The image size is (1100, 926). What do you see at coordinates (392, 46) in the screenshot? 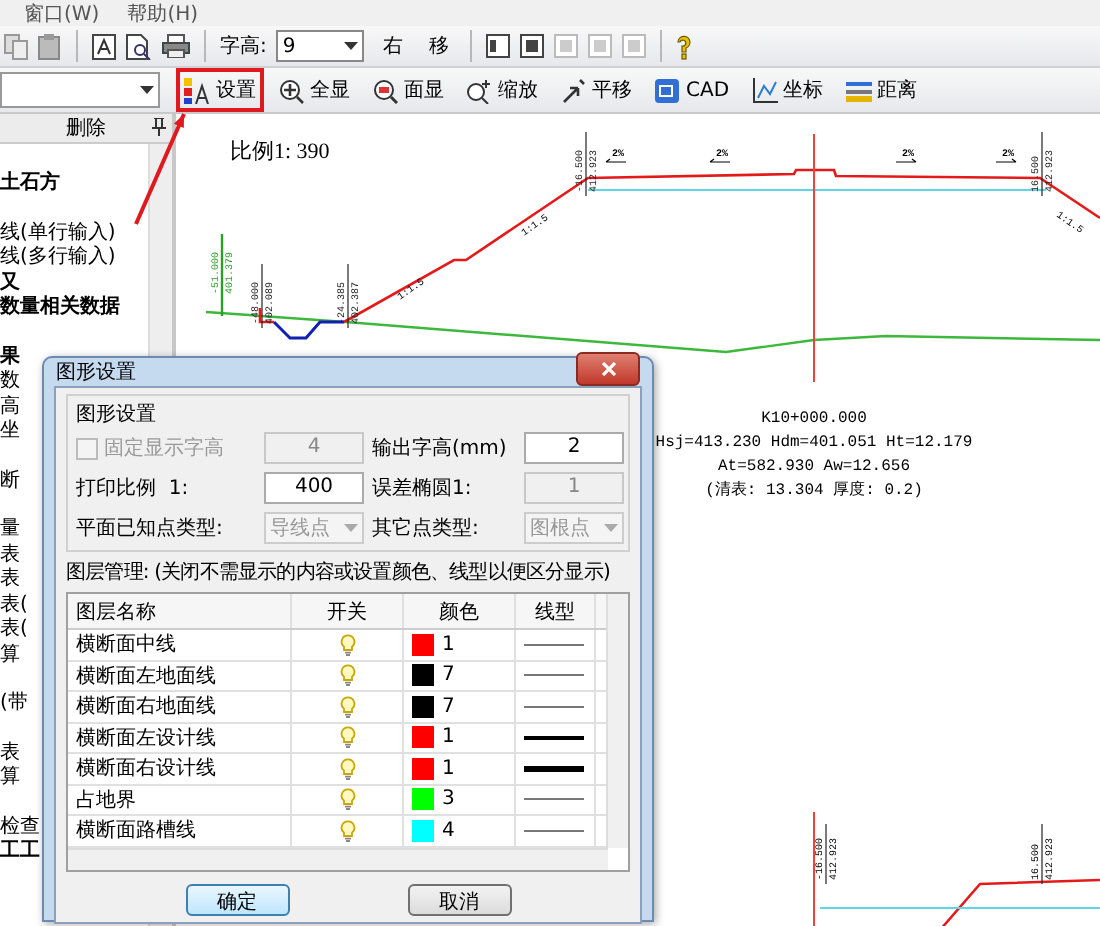
I see `toolbar-button: 右` at bounding box center [392, 46].